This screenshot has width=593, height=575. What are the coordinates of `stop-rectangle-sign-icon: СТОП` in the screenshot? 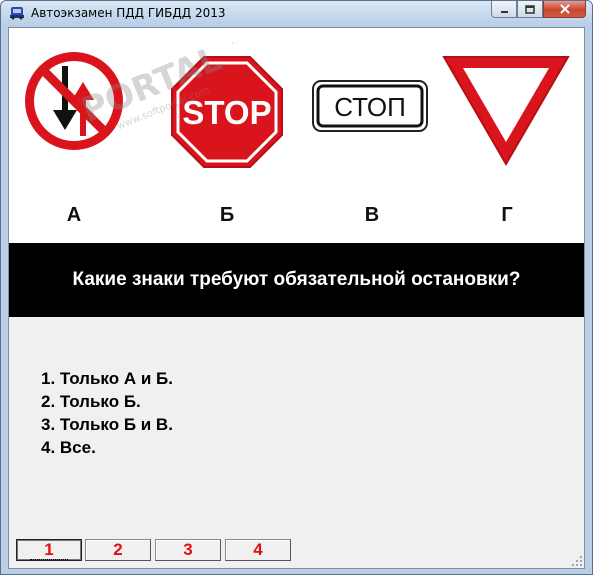 It's located at (370, 106).